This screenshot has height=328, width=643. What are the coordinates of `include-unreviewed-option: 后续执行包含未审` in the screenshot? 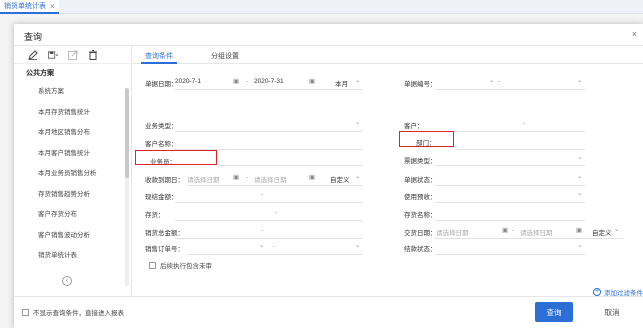 It's located at (180, 265).